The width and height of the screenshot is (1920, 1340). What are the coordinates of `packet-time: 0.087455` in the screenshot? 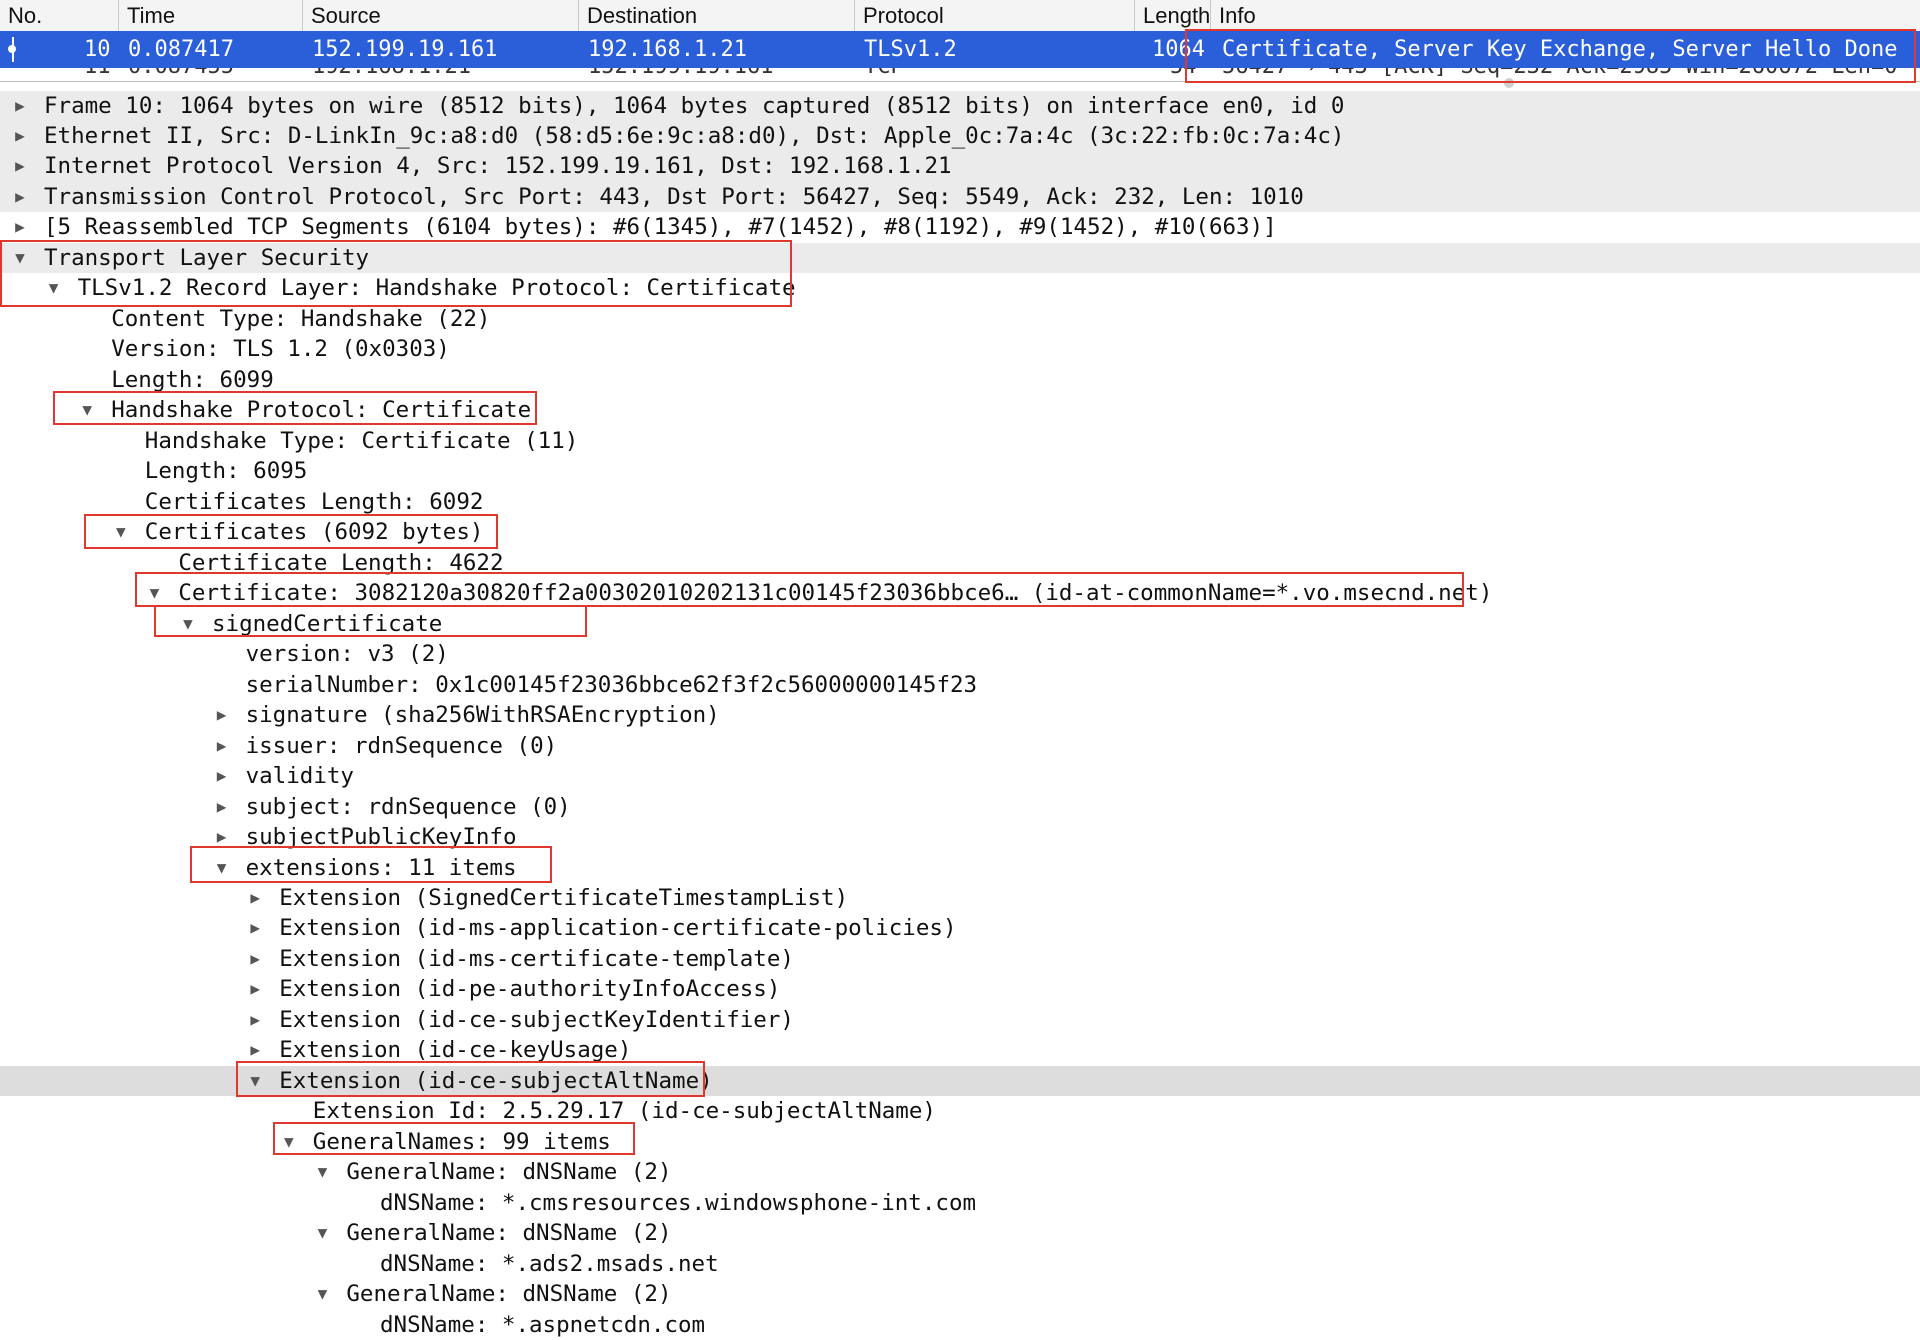 It's located at (181, 74).